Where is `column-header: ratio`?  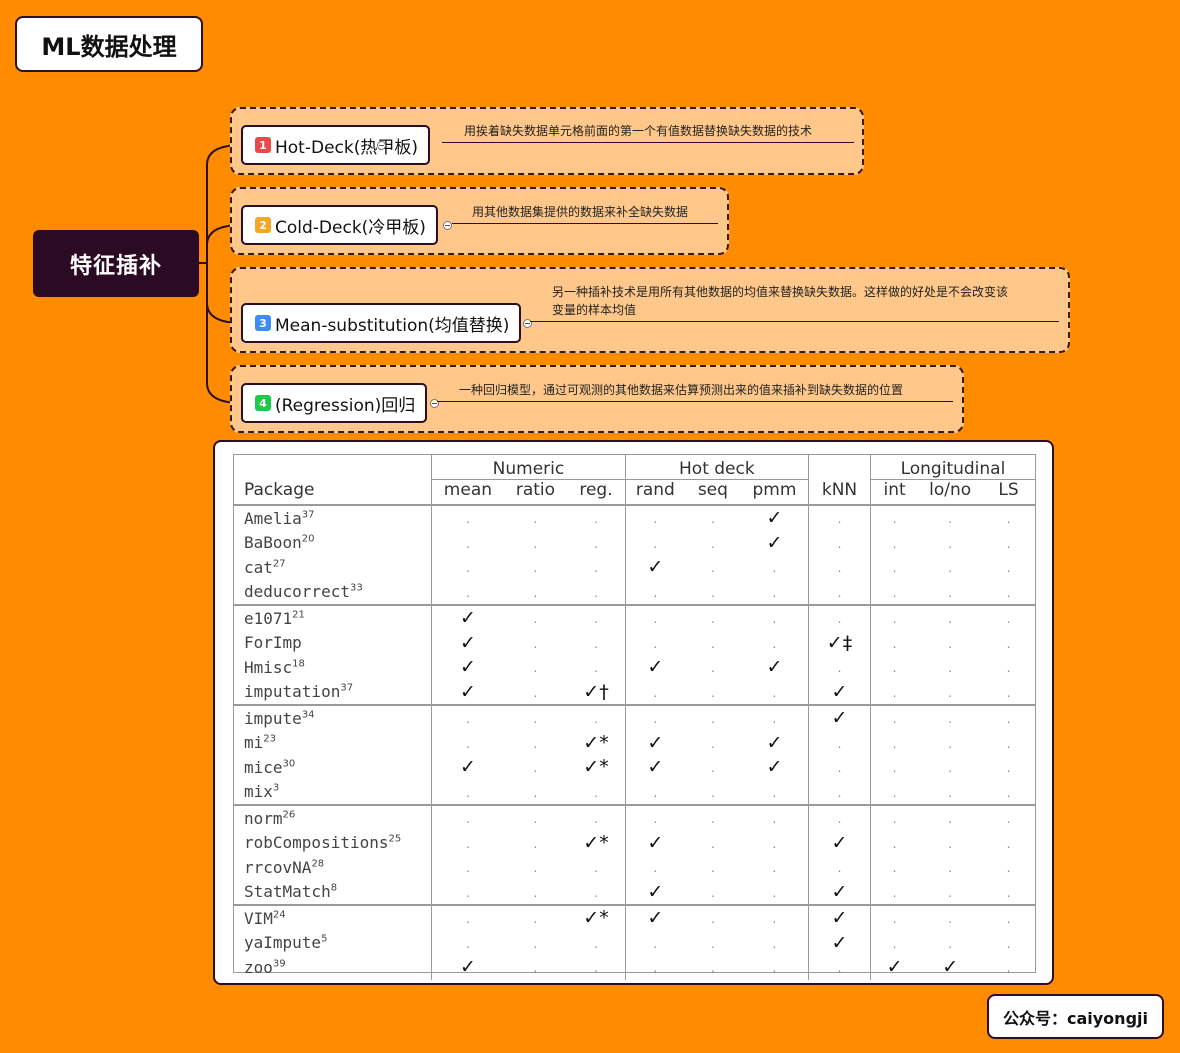 column-header: ratio is located at coordinates (535, 492).